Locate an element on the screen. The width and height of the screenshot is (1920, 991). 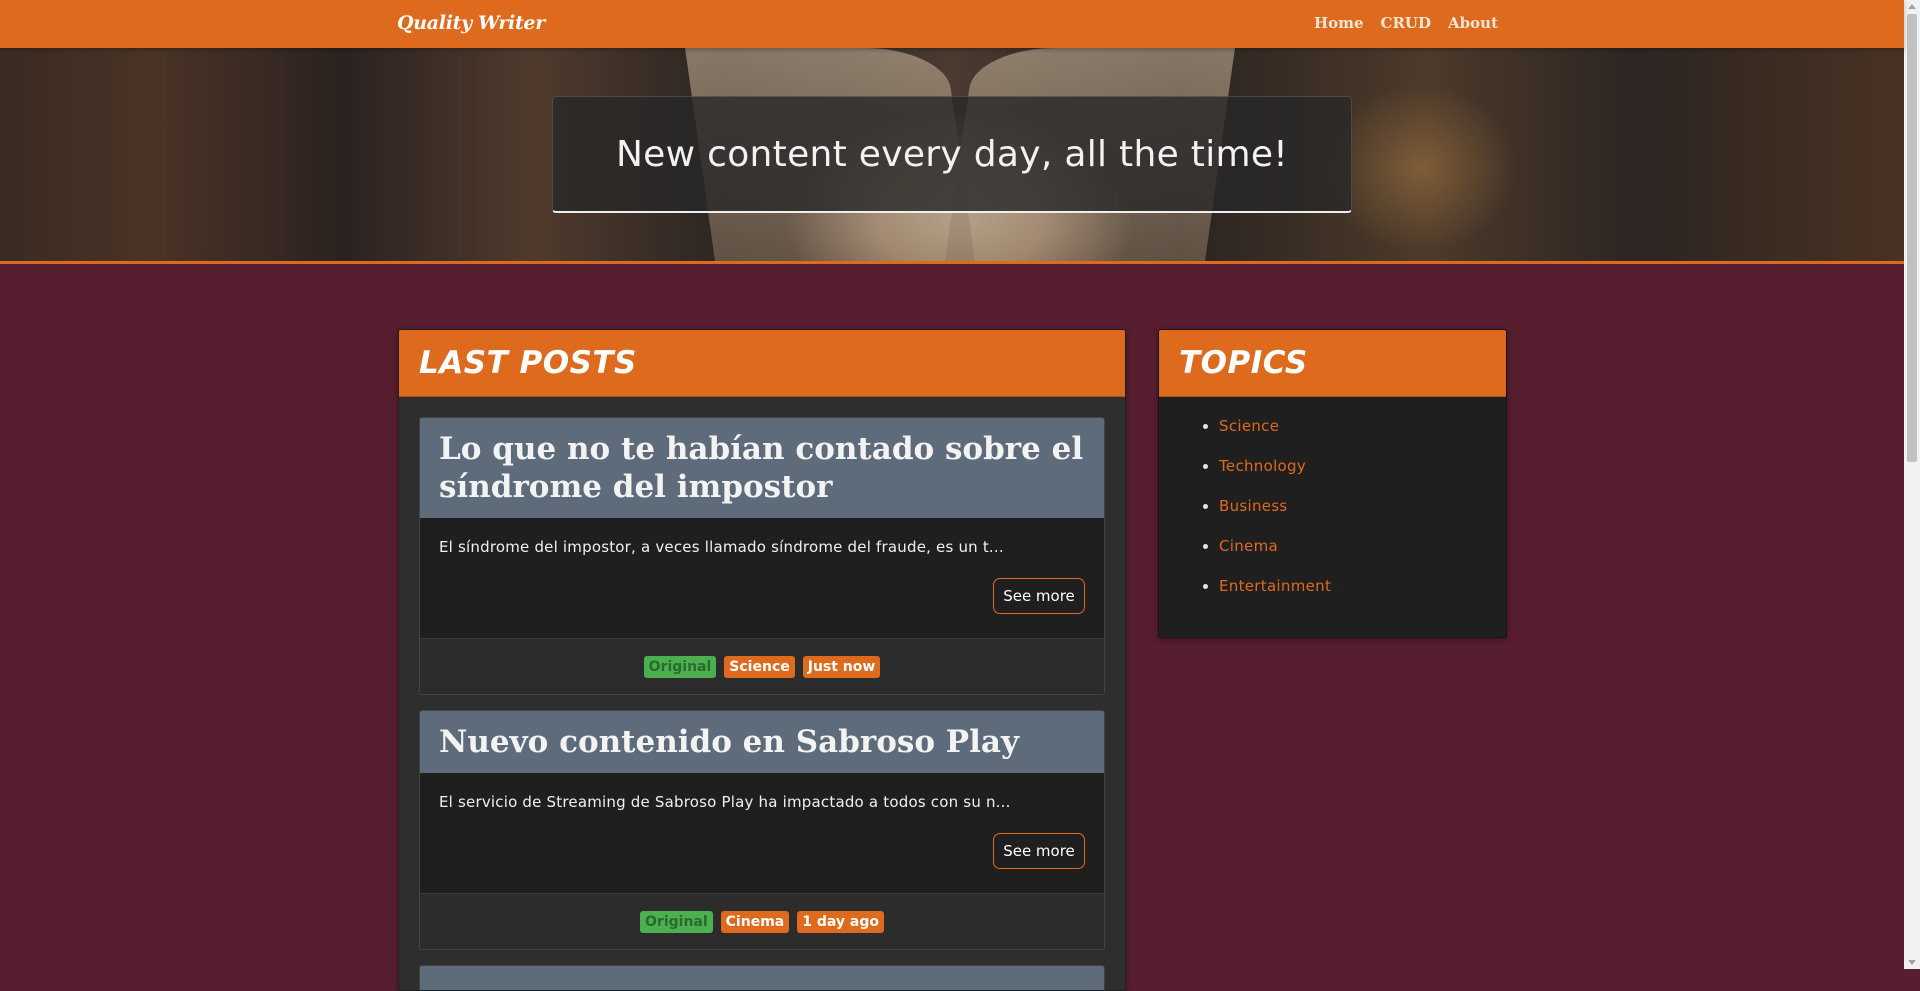
post-title-partial is located at coordinates (762, 978).